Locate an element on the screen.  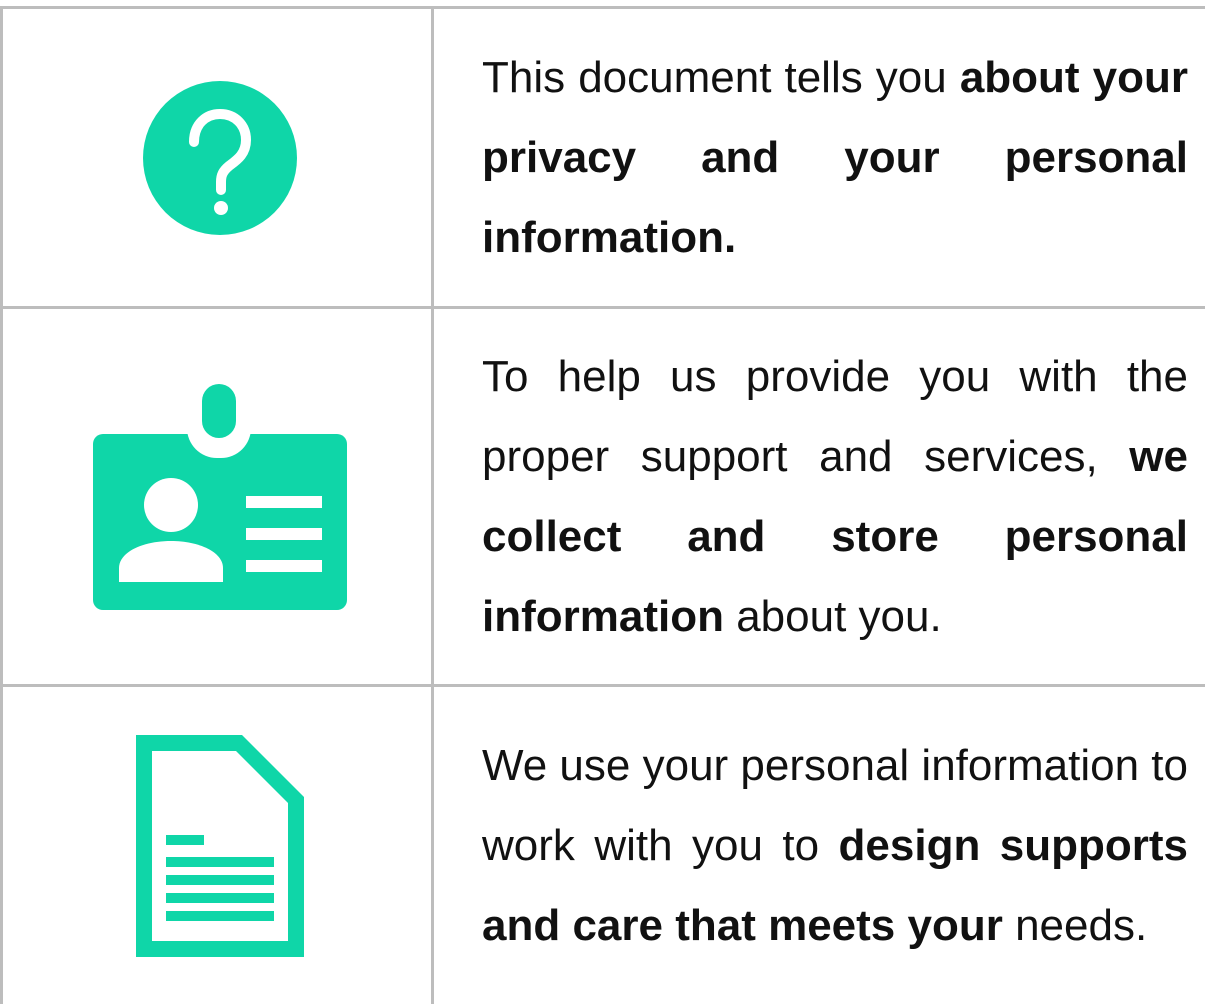
question-mark-circle-icon is located at coordinates (220, 157).